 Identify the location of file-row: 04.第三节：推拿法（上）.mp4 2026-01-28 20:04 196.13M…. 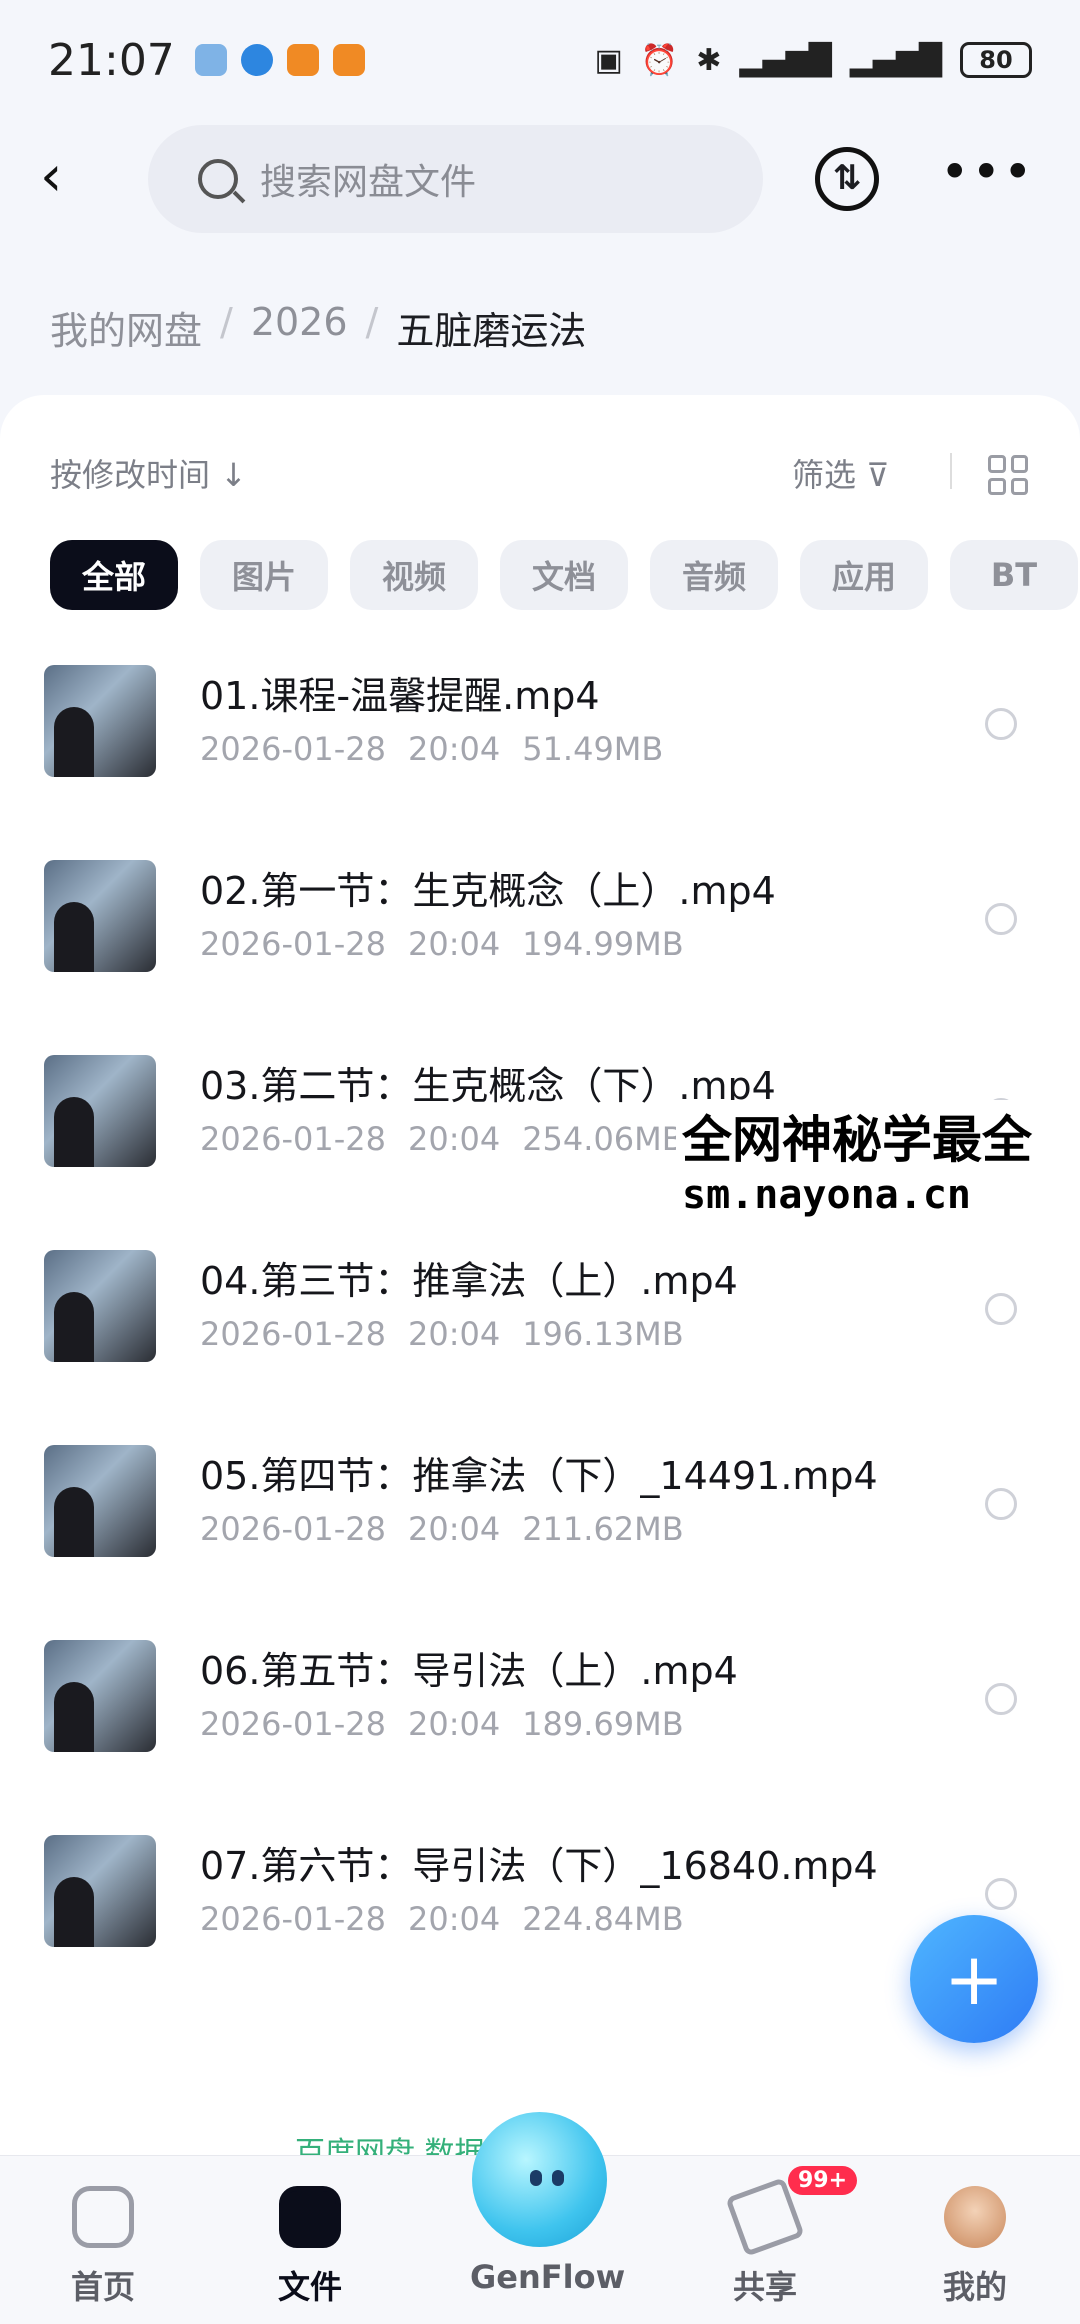
(540, 1342).